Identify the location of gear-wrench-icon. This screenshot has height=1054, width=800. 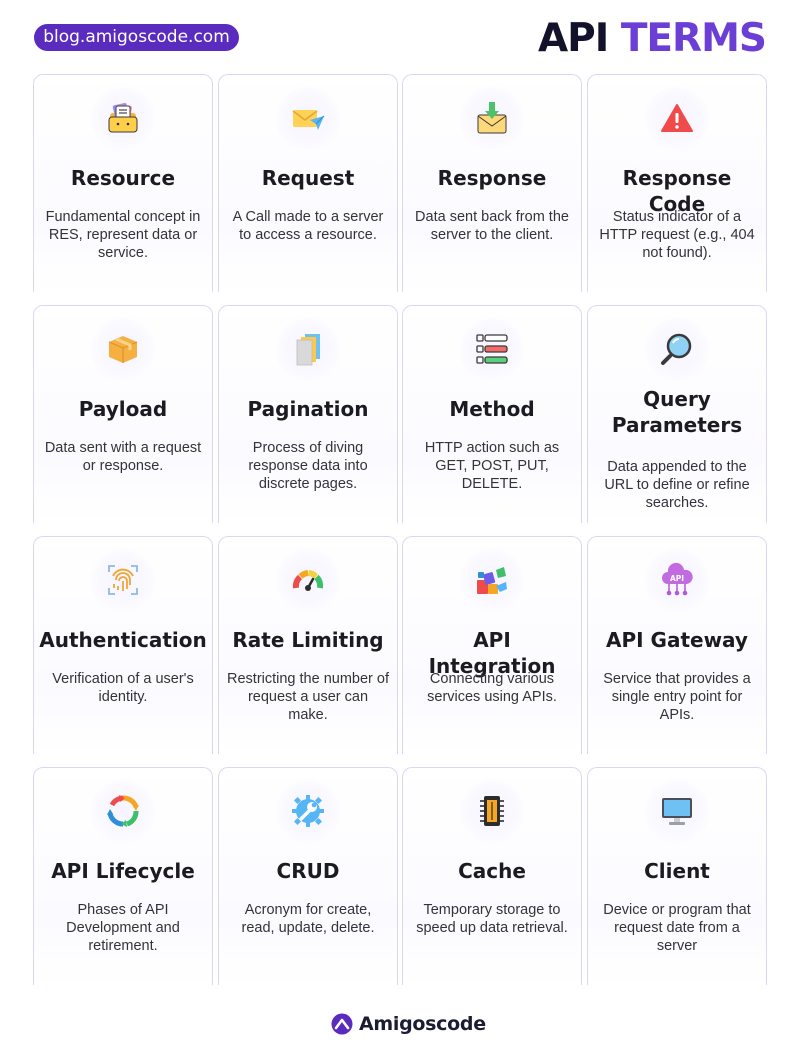
(308, 811).